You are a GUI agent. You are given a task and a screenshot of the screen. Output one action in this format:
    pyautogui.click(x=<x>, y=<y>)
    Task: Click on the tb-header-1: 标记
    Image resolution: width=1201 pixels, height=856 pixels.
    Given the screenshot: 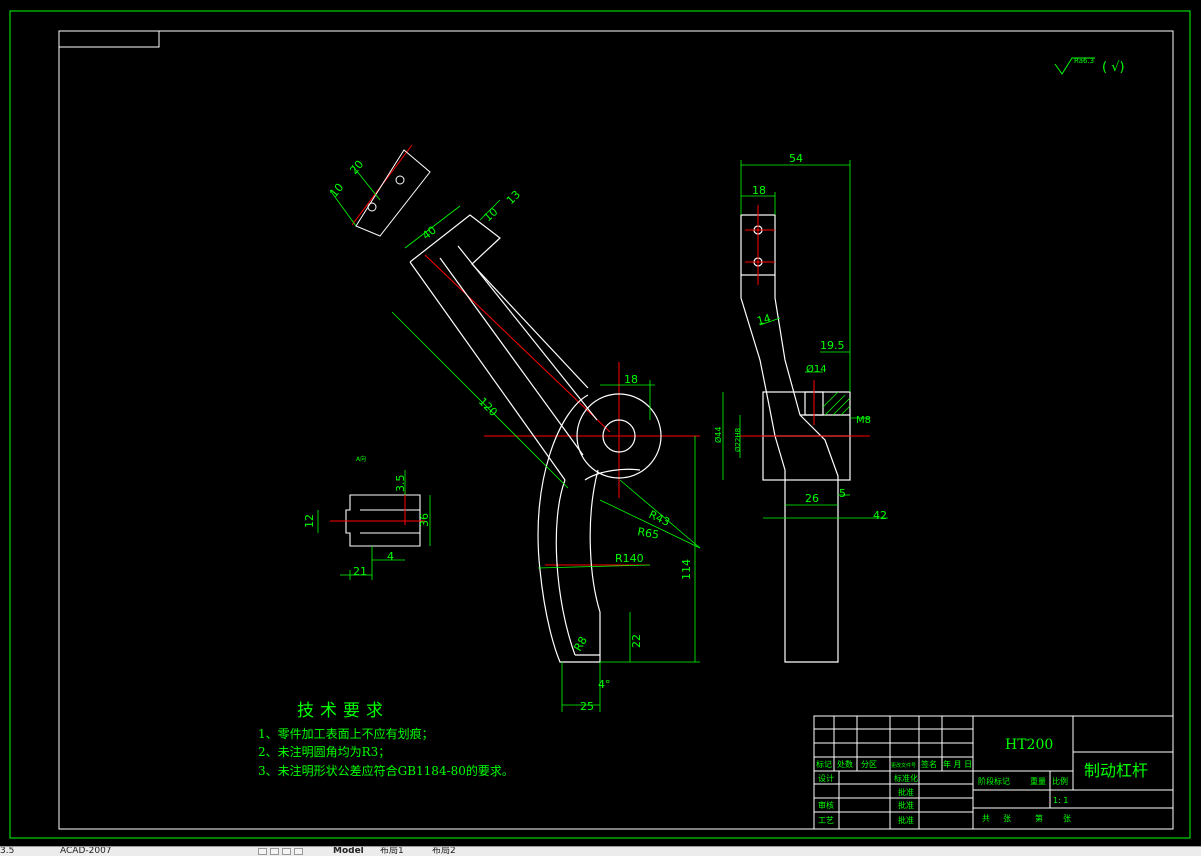 What is the action you would take?
    pyautogui.click(x=824, y=764)
    